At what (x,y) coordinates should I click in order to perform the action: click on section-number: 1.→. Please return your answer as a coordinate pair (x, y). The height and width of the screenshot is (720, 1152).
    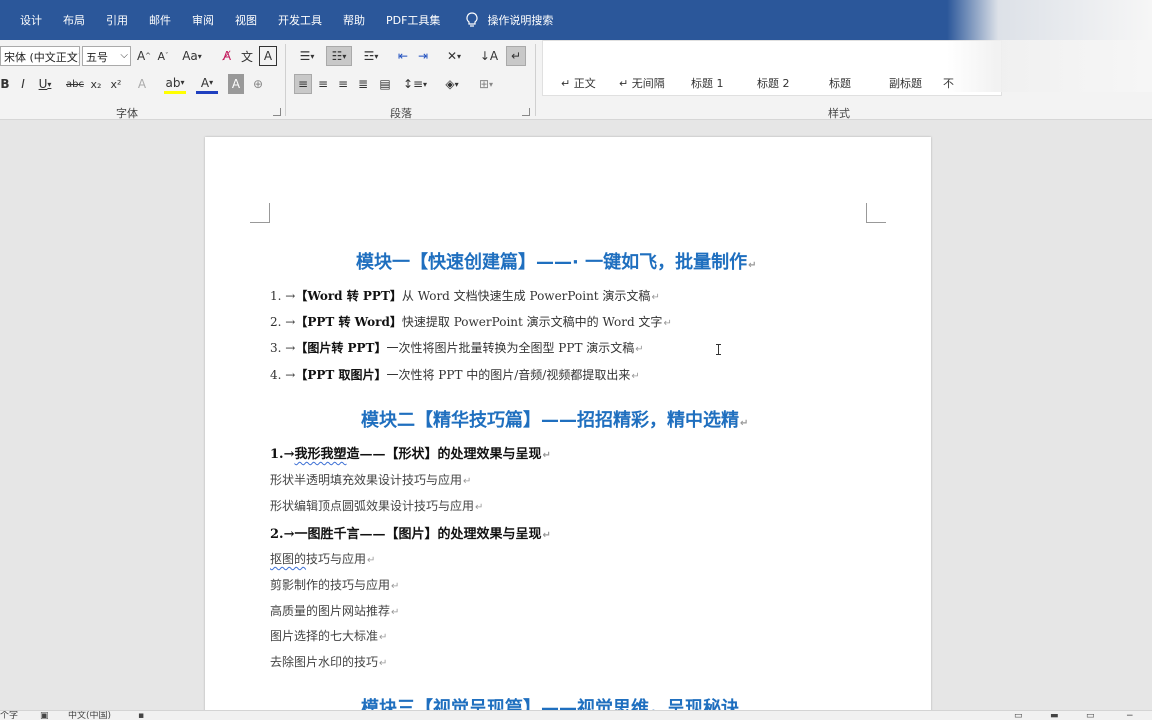
    Looking at the image, I should click on (282, 454).